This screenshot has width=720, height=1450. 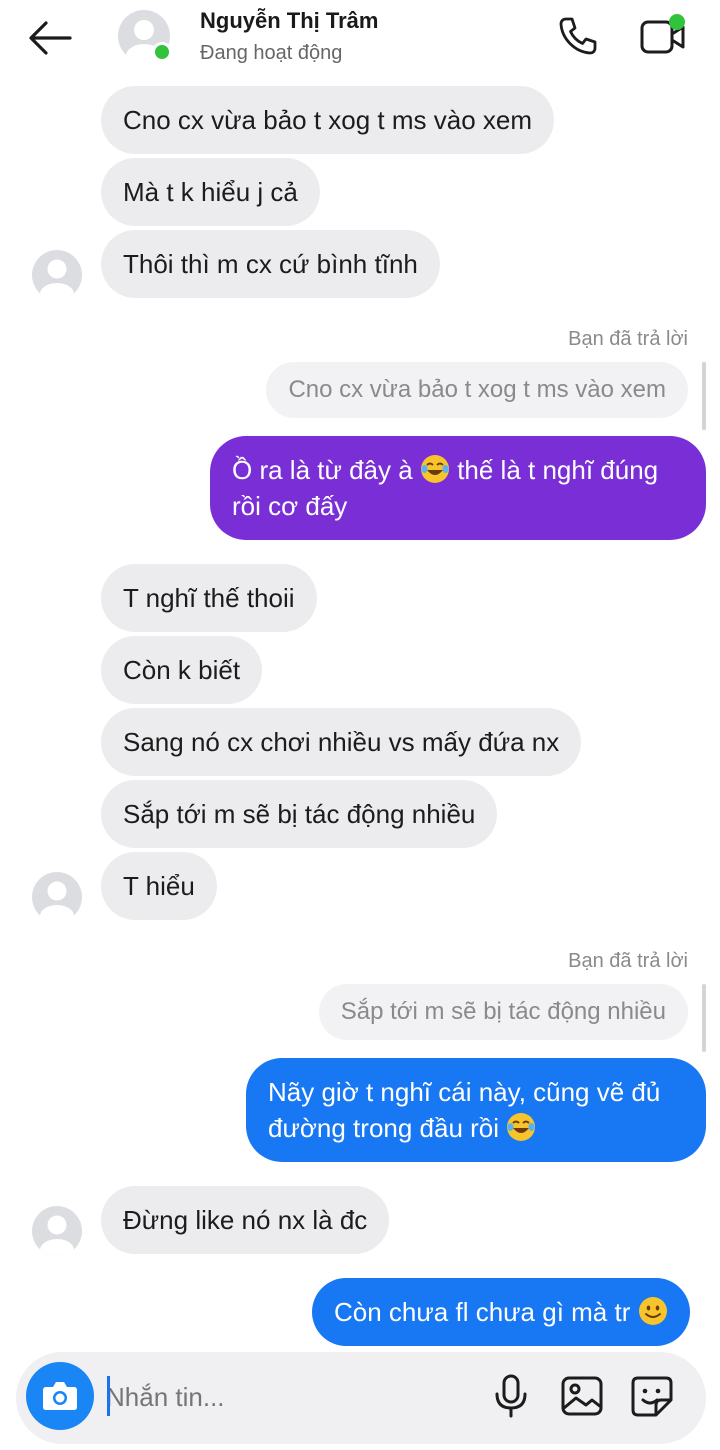 What do you see at coordinates (328, 120) in the screenshot?
I see `incoming-message: Cno cx vừa bảo t xog t ms vào xem` at bounding box center [328, 120].